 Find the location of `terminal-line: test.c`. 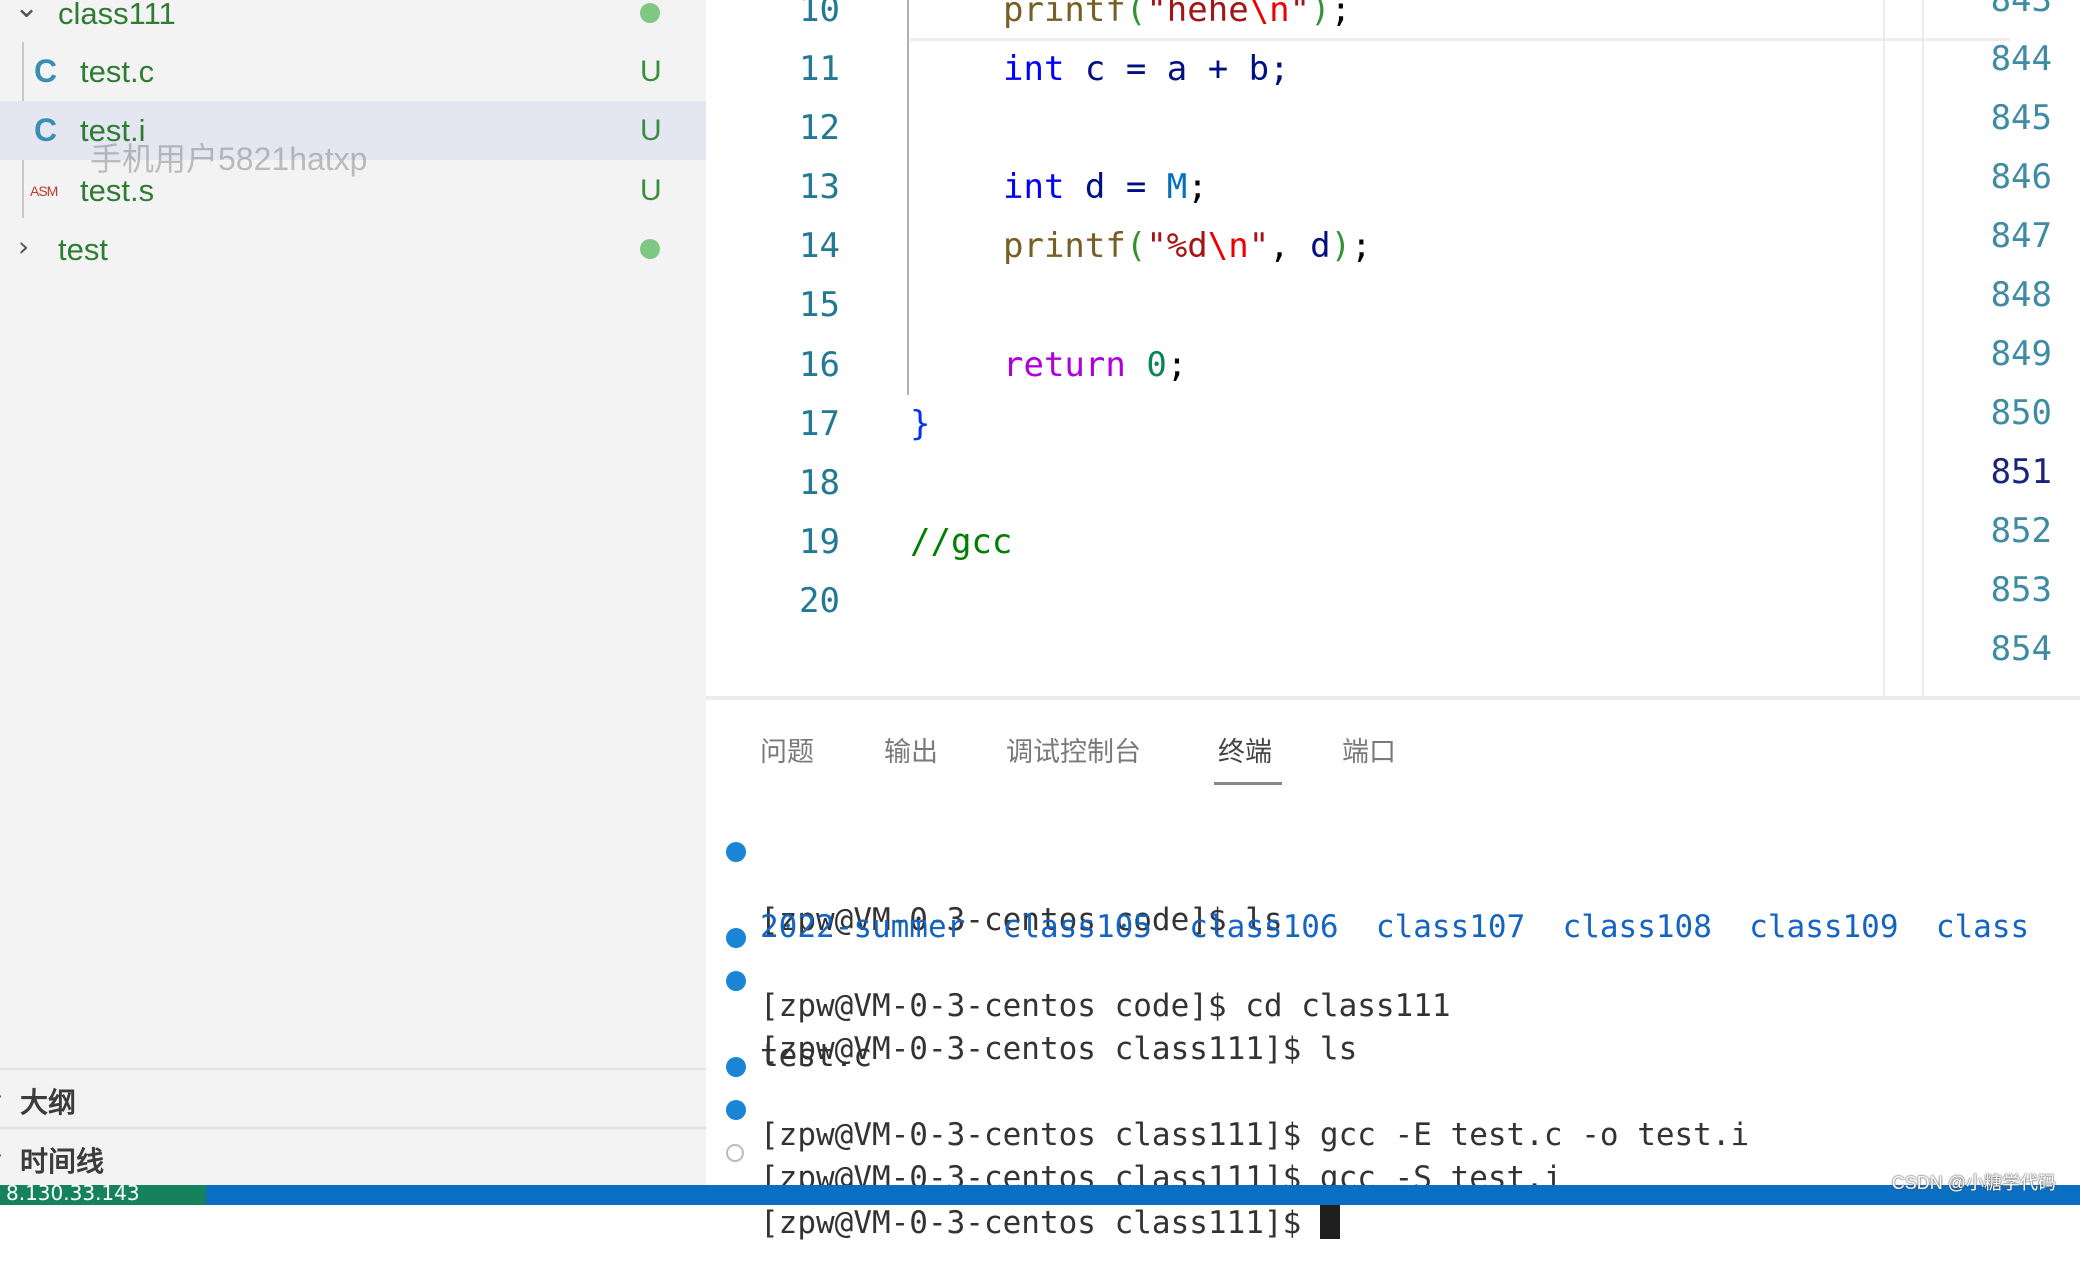

terminal-line: test.c is located at coordinates (816, 1056).